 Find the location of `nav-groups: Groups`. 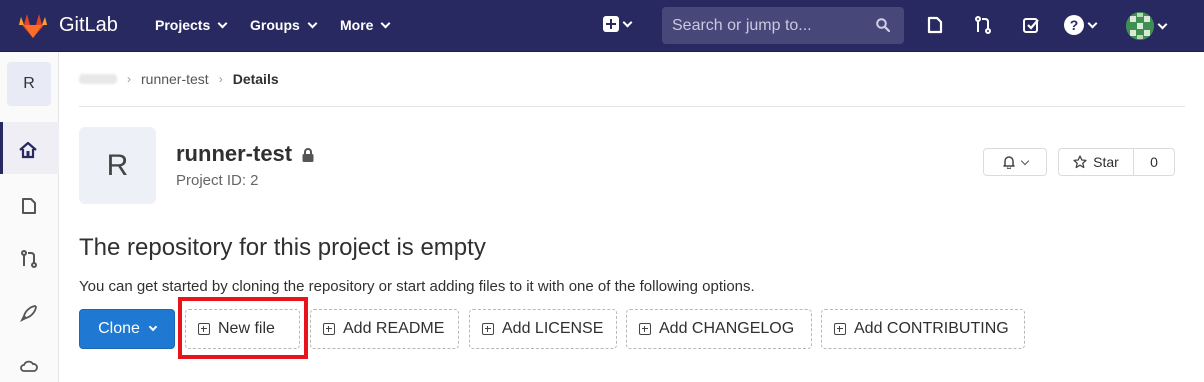

nav-groups: Groups is located at coordinates (284, 25).